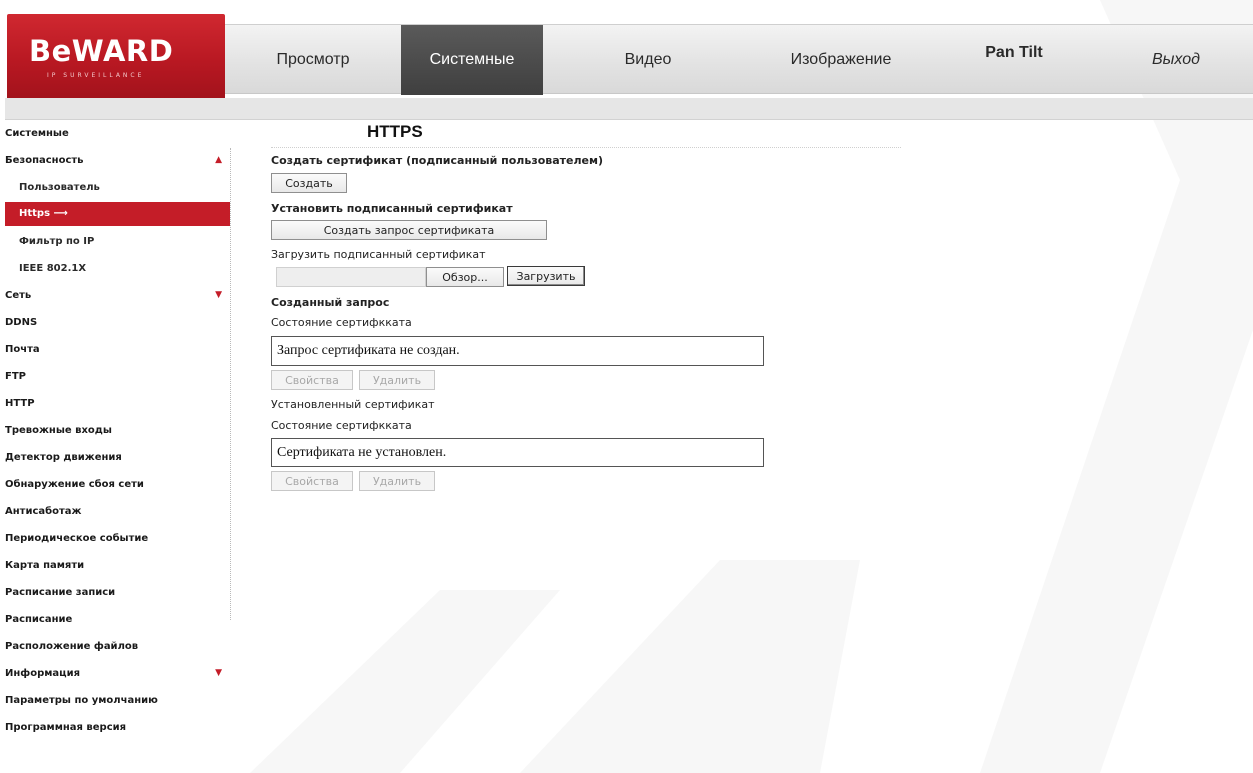 The width and height of the screenshot is (1253, 773). What do you see at coordinates (409, 230) in the screenshot?
I see `create-request-button: Создать запрос сертификата` at bounding box center [409, 230].